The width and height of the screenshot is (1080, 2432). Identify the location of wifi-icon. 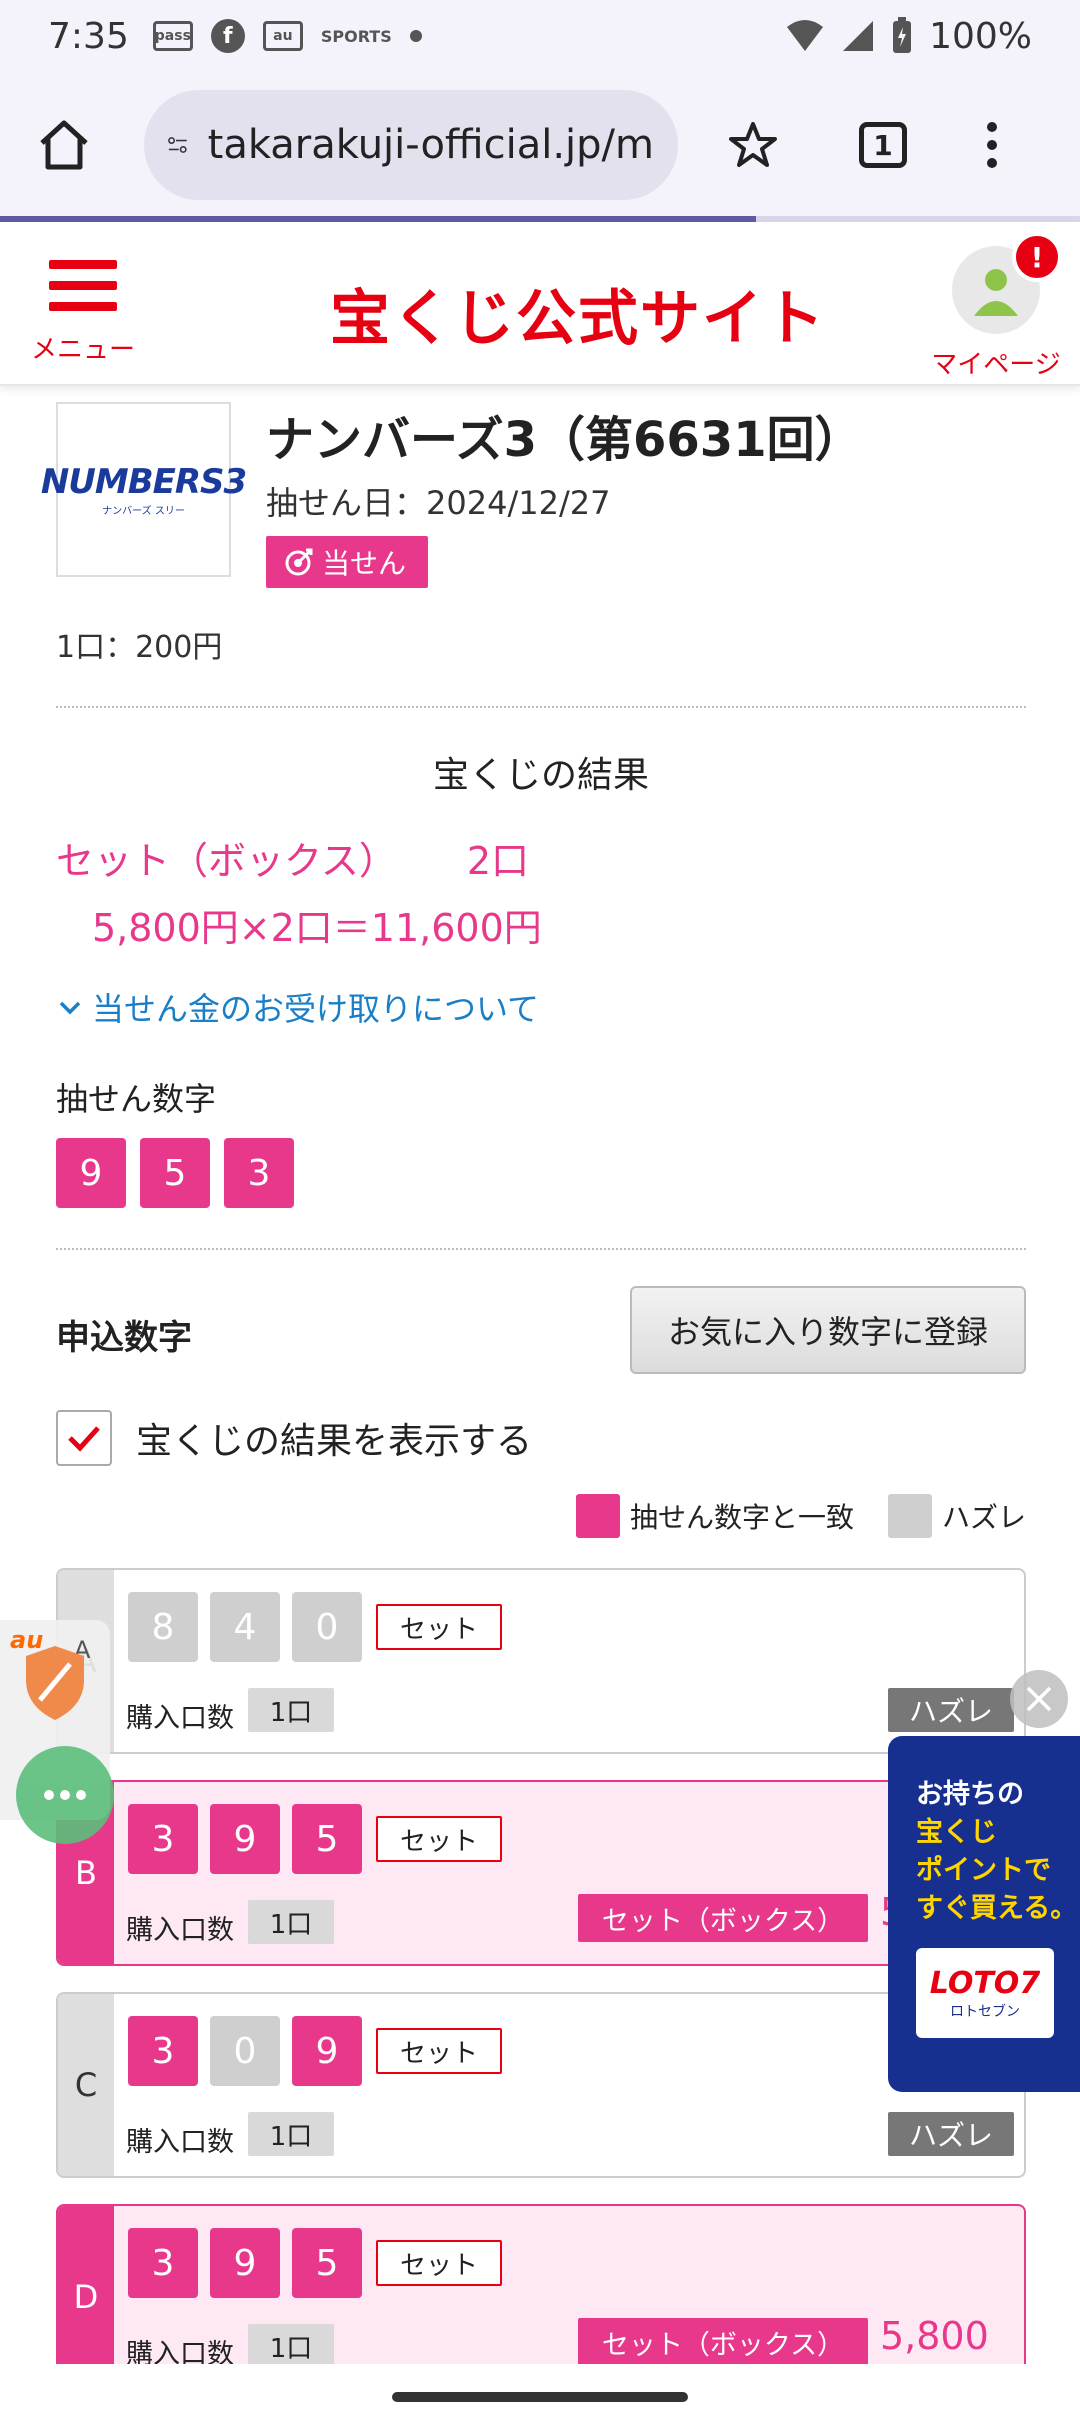
(805, 35).